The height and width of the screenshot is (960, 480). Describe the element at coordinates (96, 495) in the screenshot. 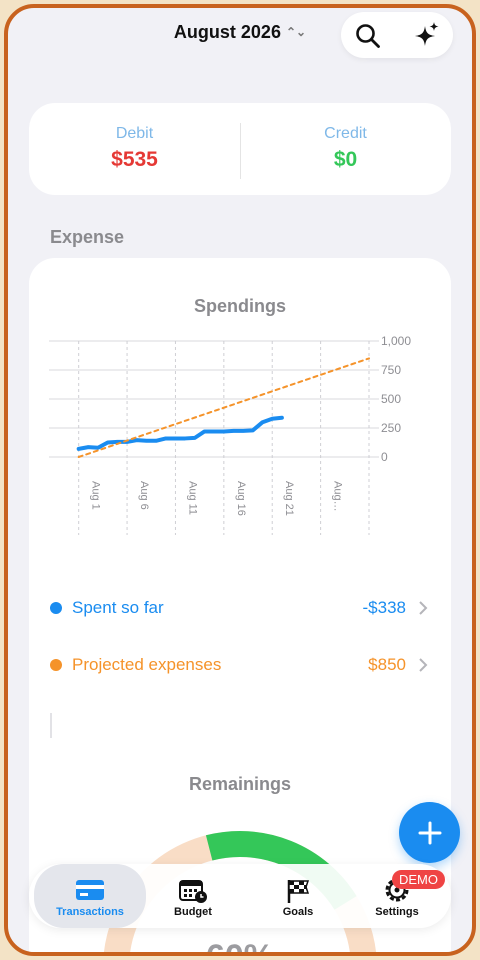

I see `x-tick-label: Aug 1` at that location.